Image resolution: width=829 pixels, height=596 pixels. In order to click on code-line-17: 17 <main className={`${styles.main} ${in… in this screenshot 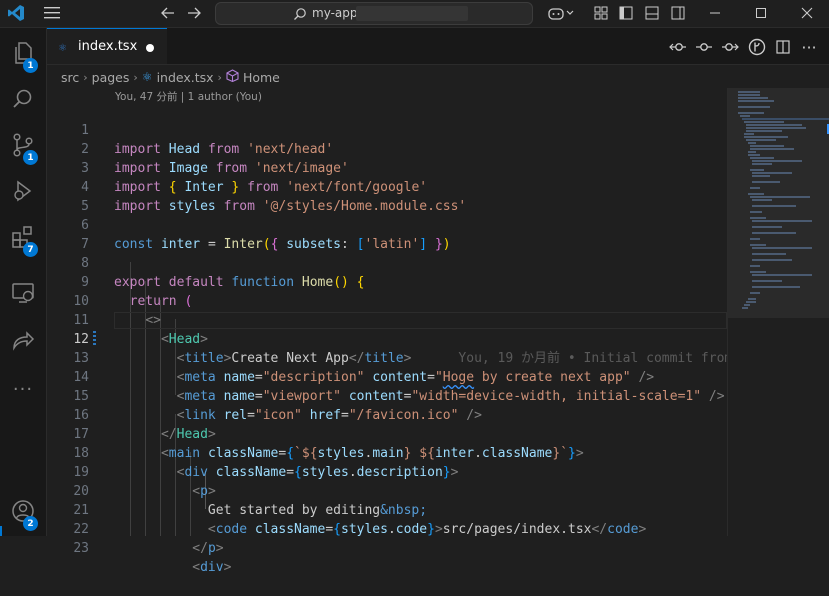, I will do `click(387, 433)`.